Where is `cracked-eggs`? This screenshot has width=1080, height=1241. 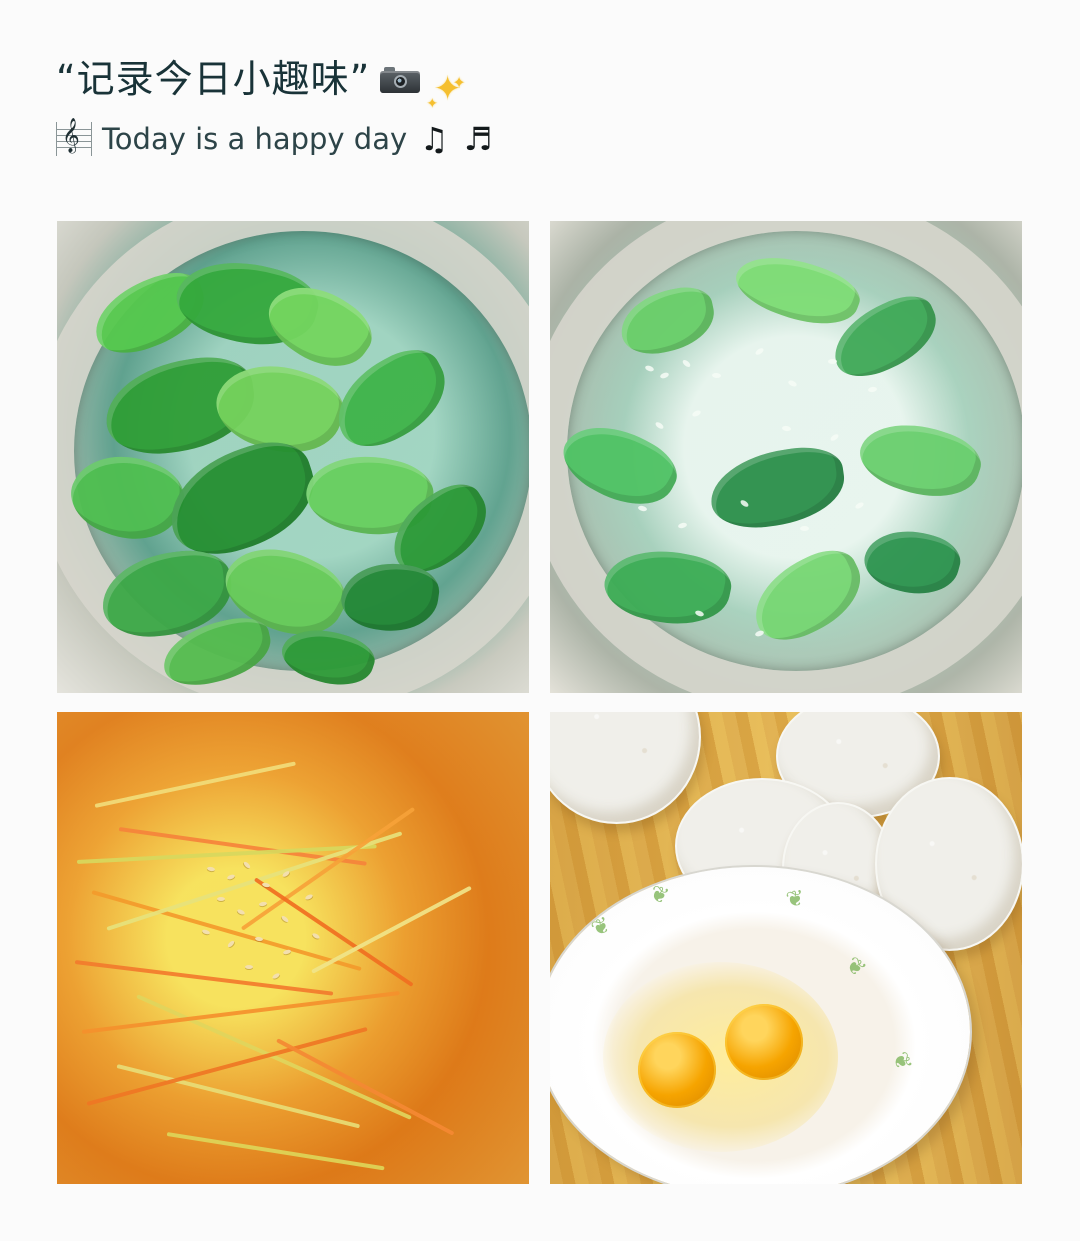
cracked-eggs is located at coordinates (720, 1057).